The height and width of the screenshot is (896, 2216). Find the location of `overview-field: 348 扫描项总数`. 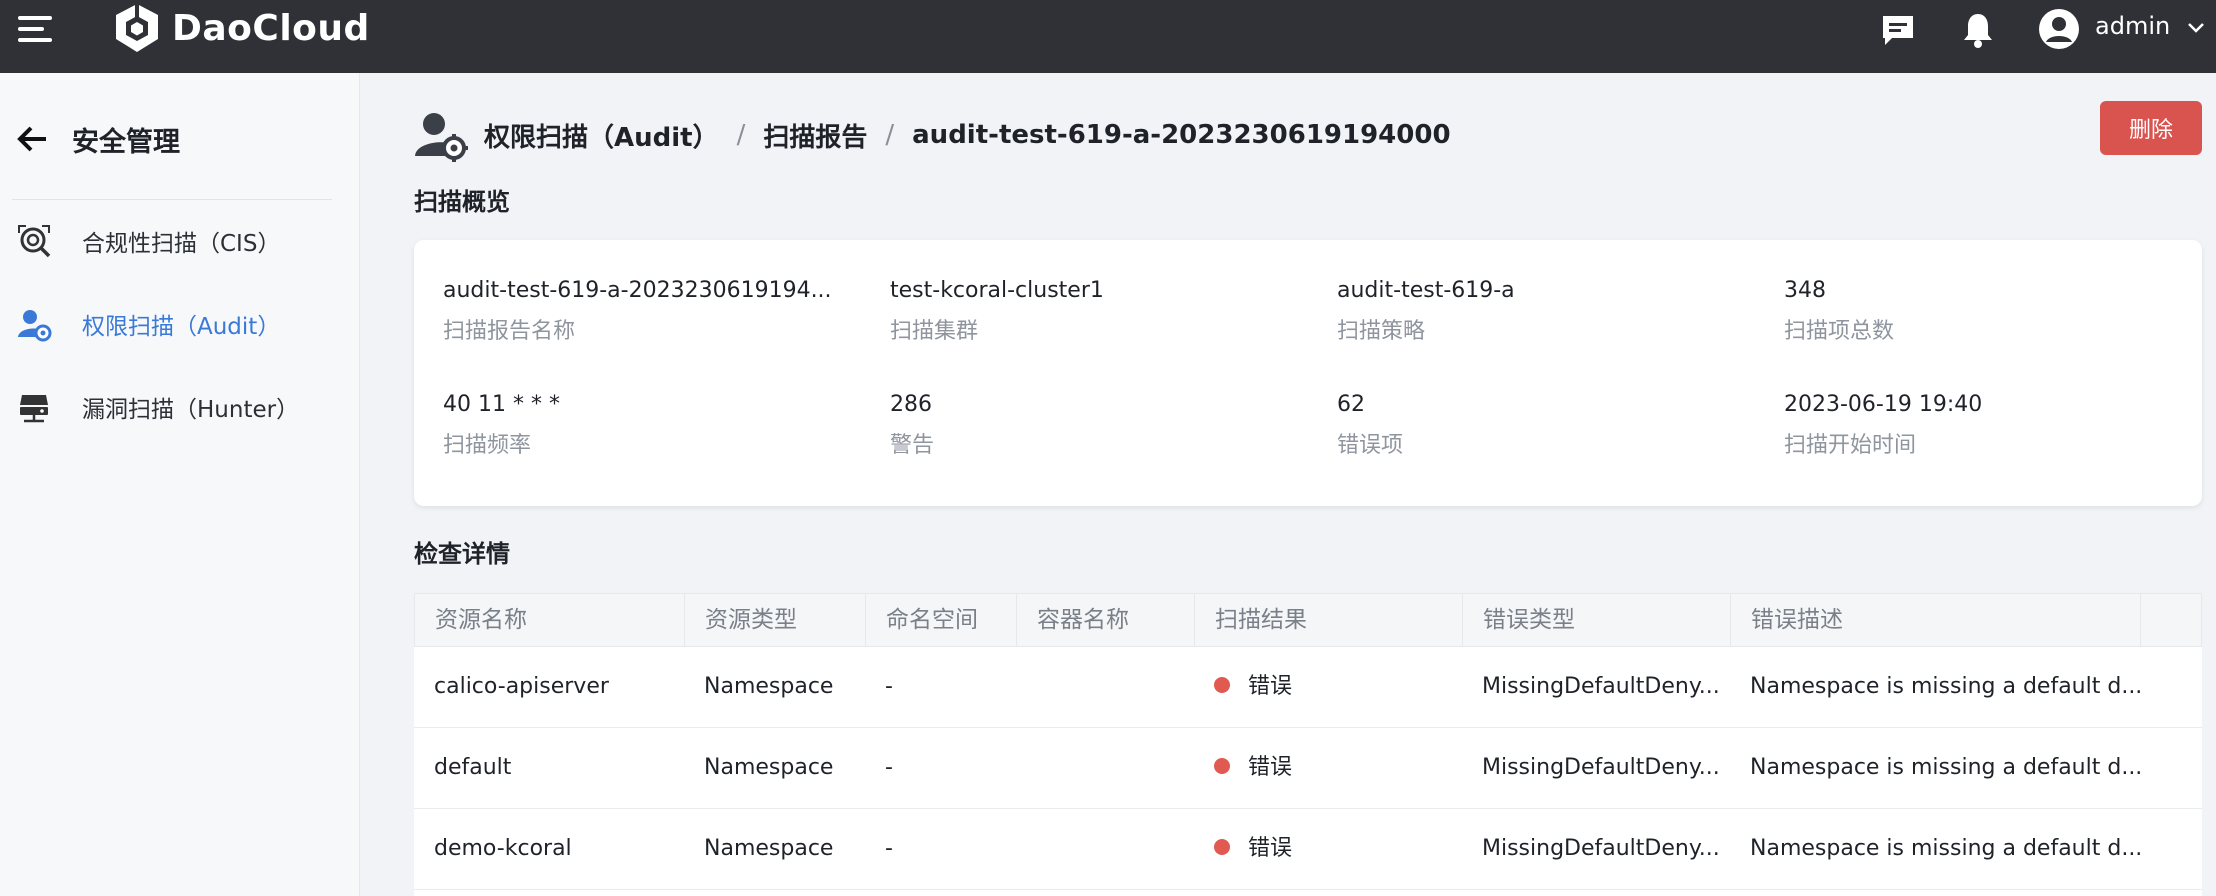

overview-field: 348 扫描项总数 is located at coordinates (1984, 311).